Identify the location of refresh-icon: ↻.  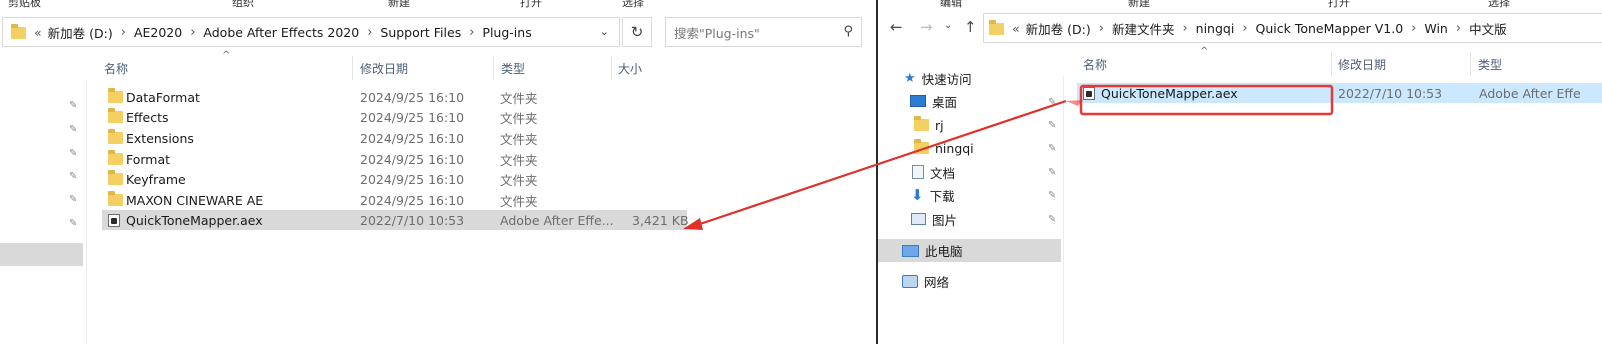
(637, 32).